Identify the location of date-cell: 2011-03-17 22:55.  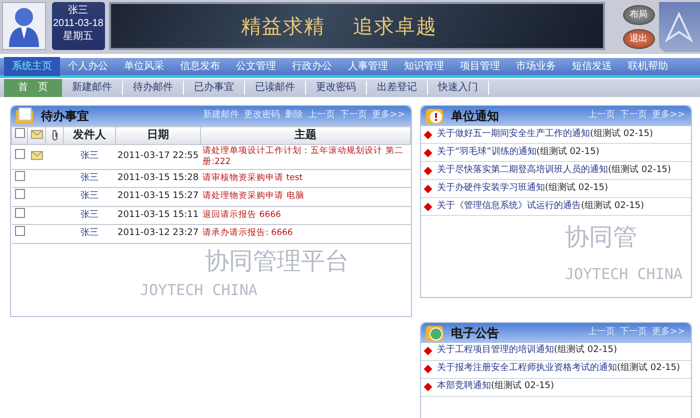
(158, 155).